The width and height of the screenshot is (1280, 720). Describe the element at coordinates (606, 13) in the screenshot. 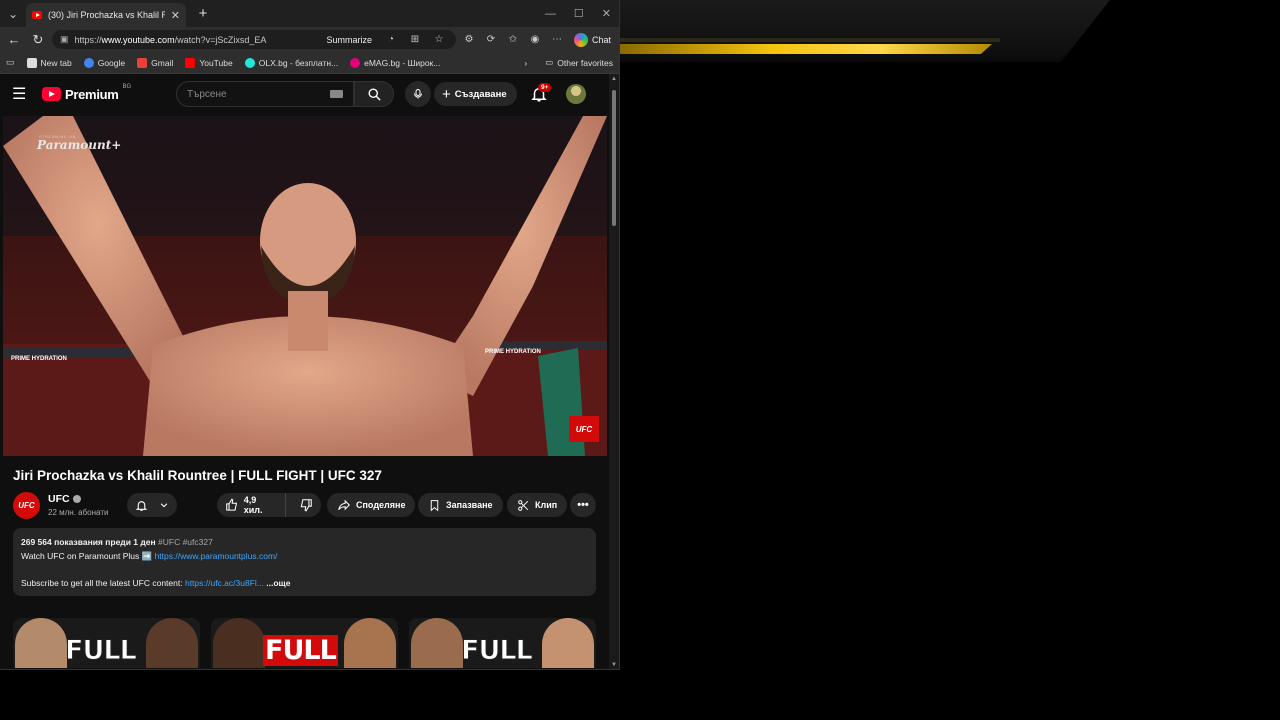

I see `close-window-icon: ✕` at that location.